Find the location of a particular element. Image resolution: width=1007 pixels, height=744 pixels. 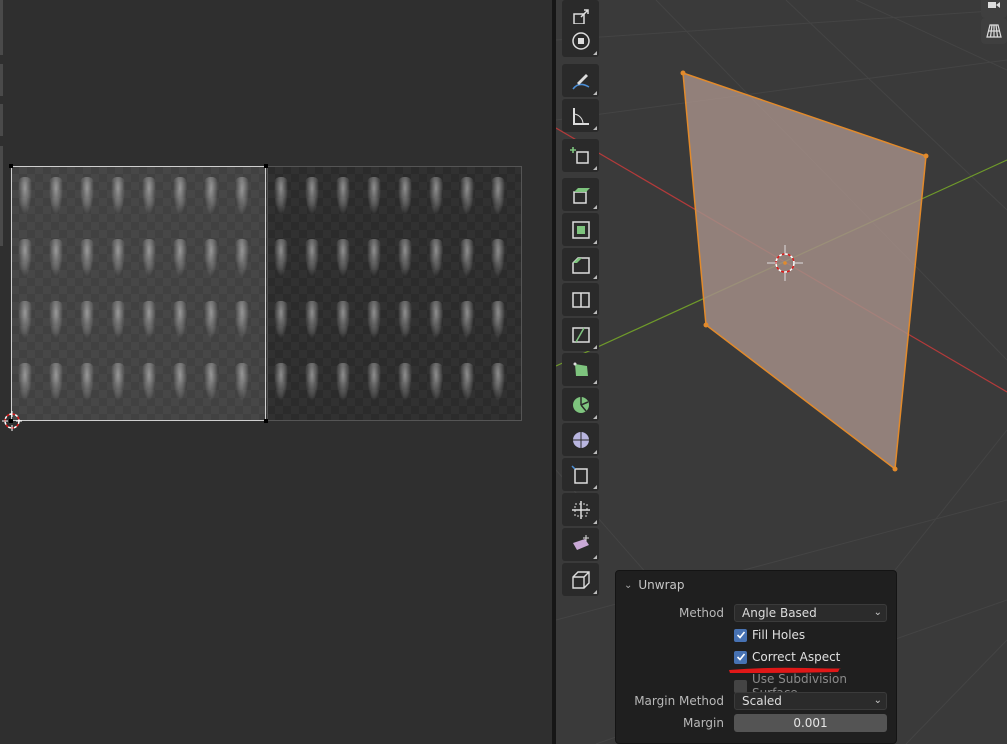

add-cube-tool-icon is located at coordinates (579, 155).